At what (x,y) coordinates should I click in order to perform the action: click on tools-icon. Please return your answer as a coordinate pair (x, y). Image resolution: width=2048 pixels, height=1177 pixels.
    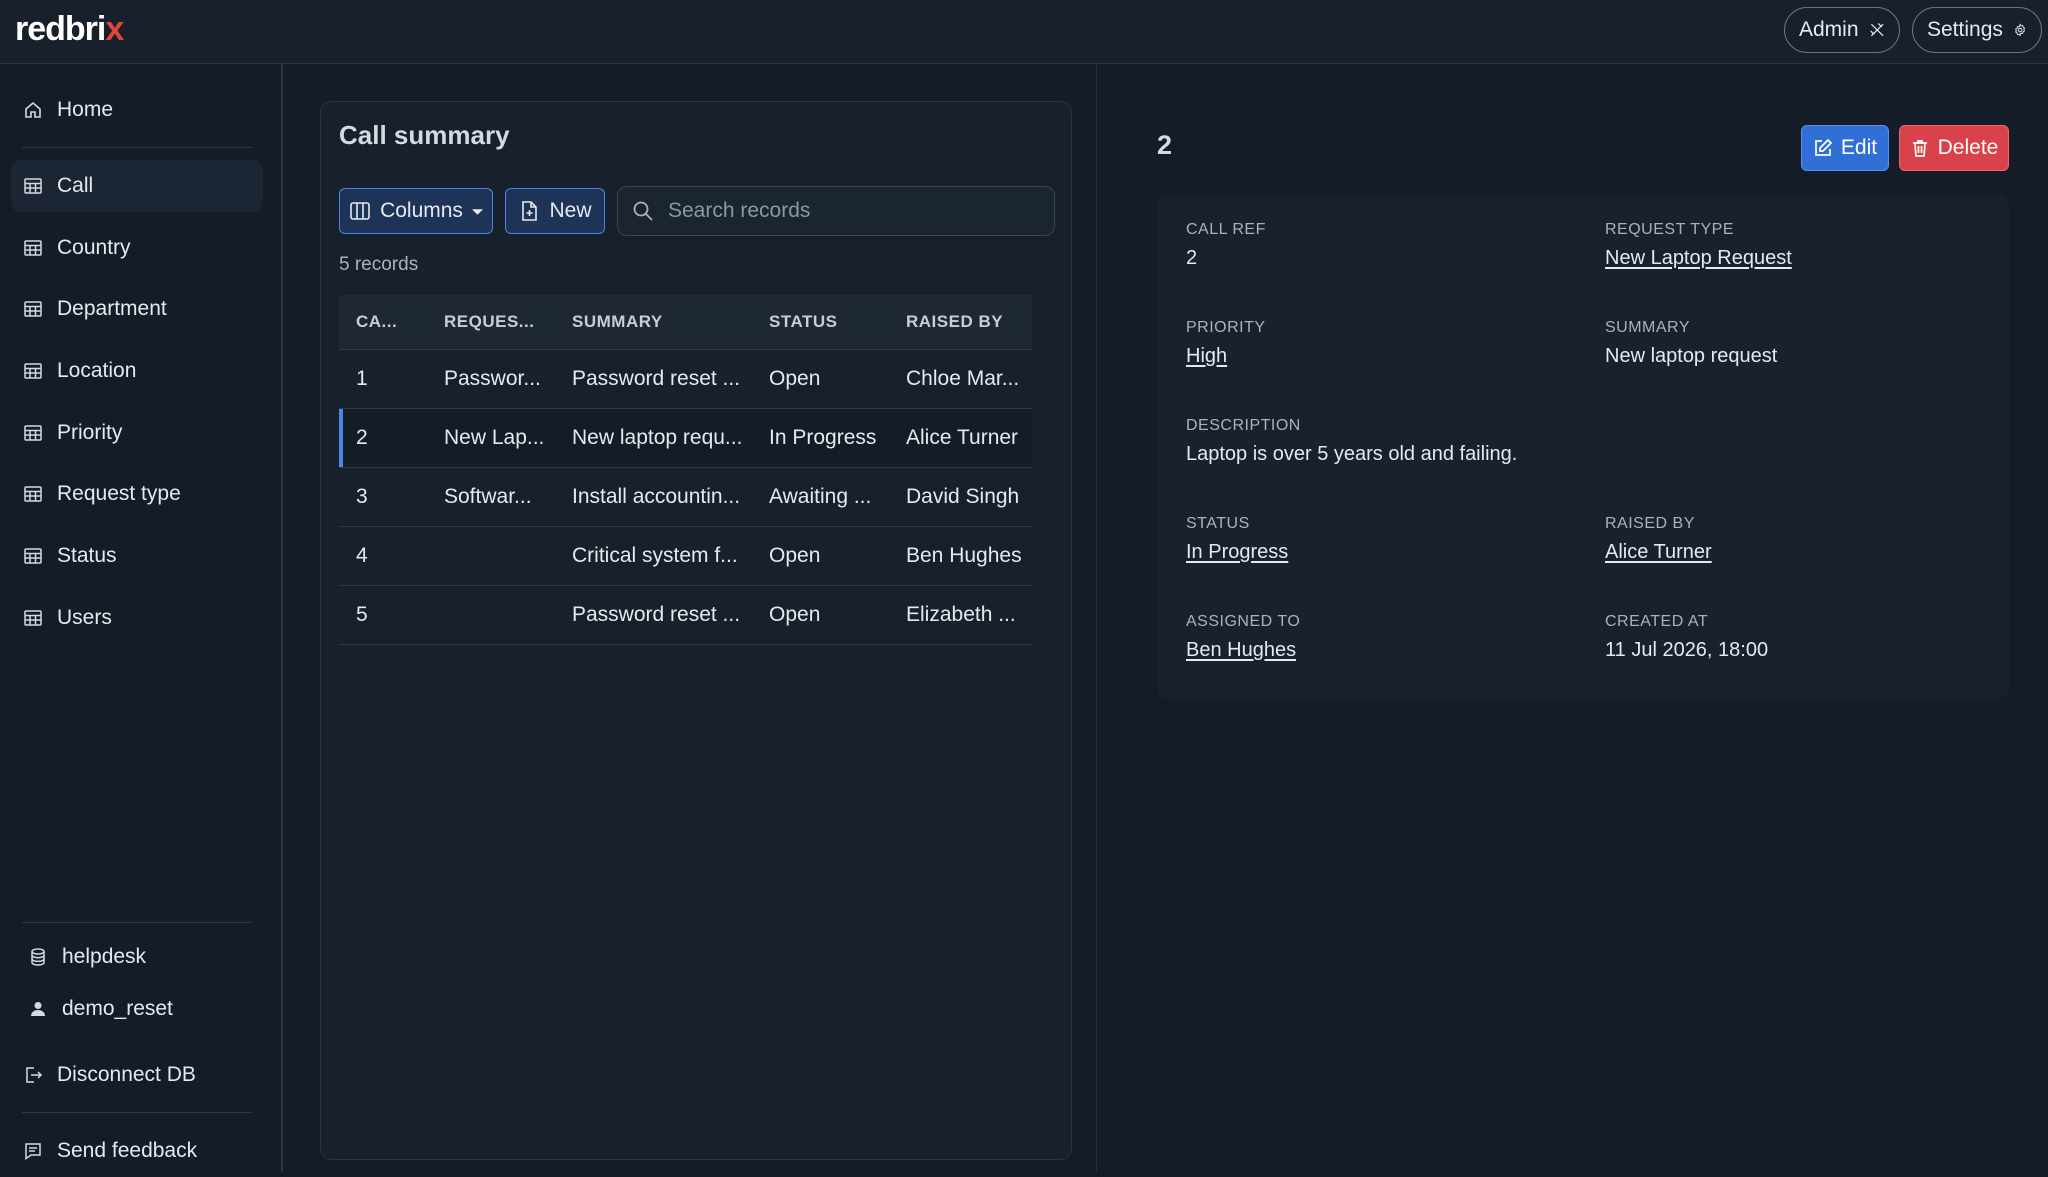
    Looking at the image, I should click on (1876, 30).